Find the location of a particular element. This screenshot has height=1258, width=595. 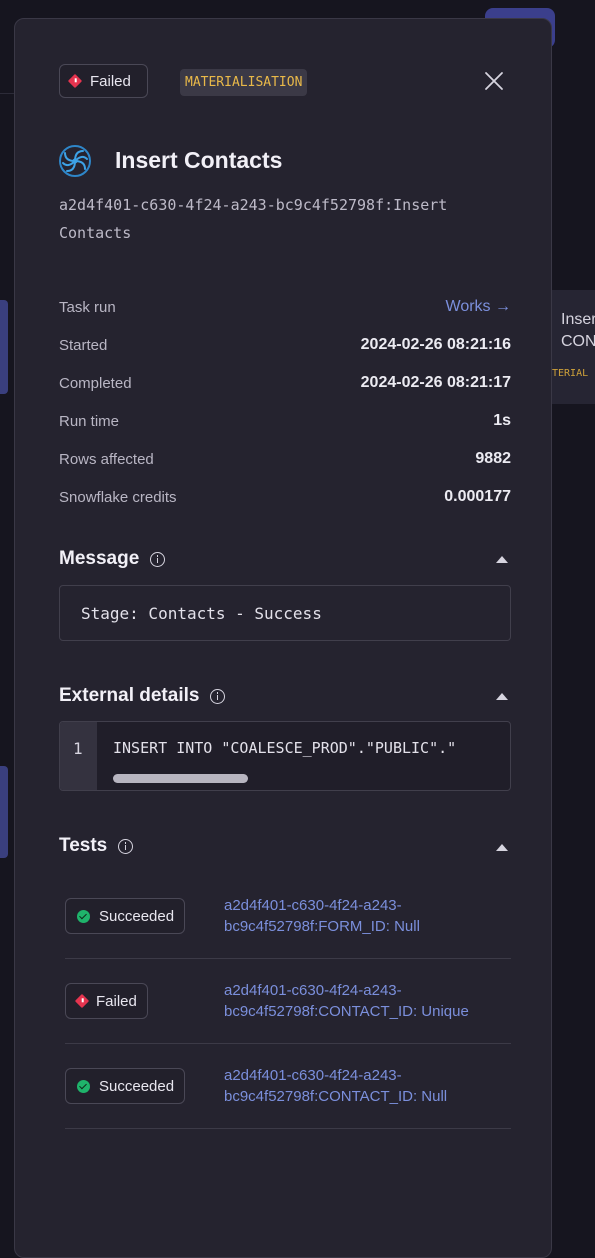

detail-label: Started is located at coordinates (83, 345).